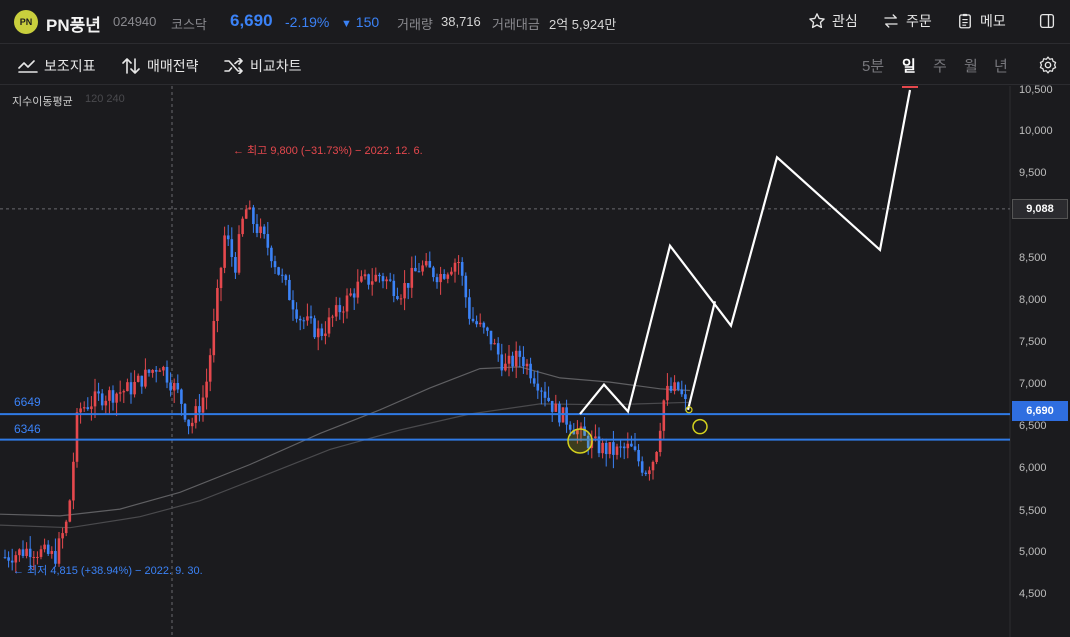 The height and width of the screenshot is (637, 1070). I want to click on y-tick-label: 10,500, so click(1036, 90).